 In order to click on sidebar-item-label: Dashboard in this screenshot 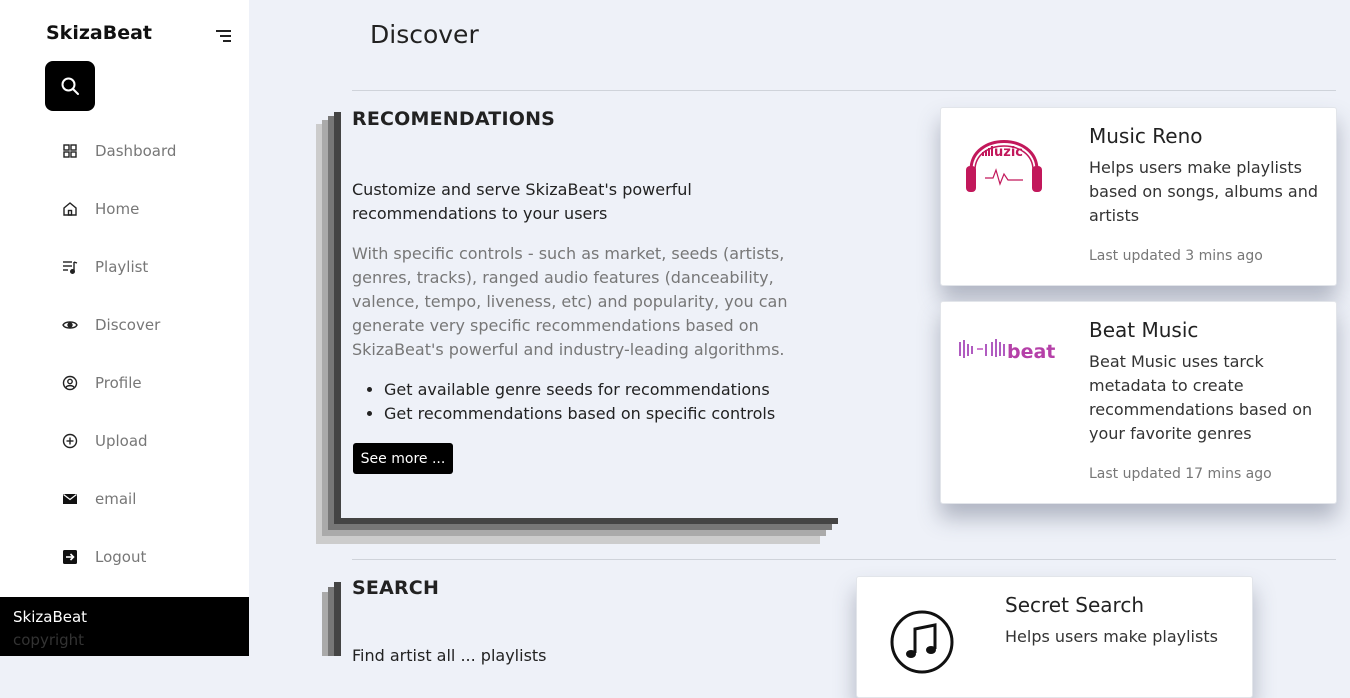, I will do `click(136, 151)`.